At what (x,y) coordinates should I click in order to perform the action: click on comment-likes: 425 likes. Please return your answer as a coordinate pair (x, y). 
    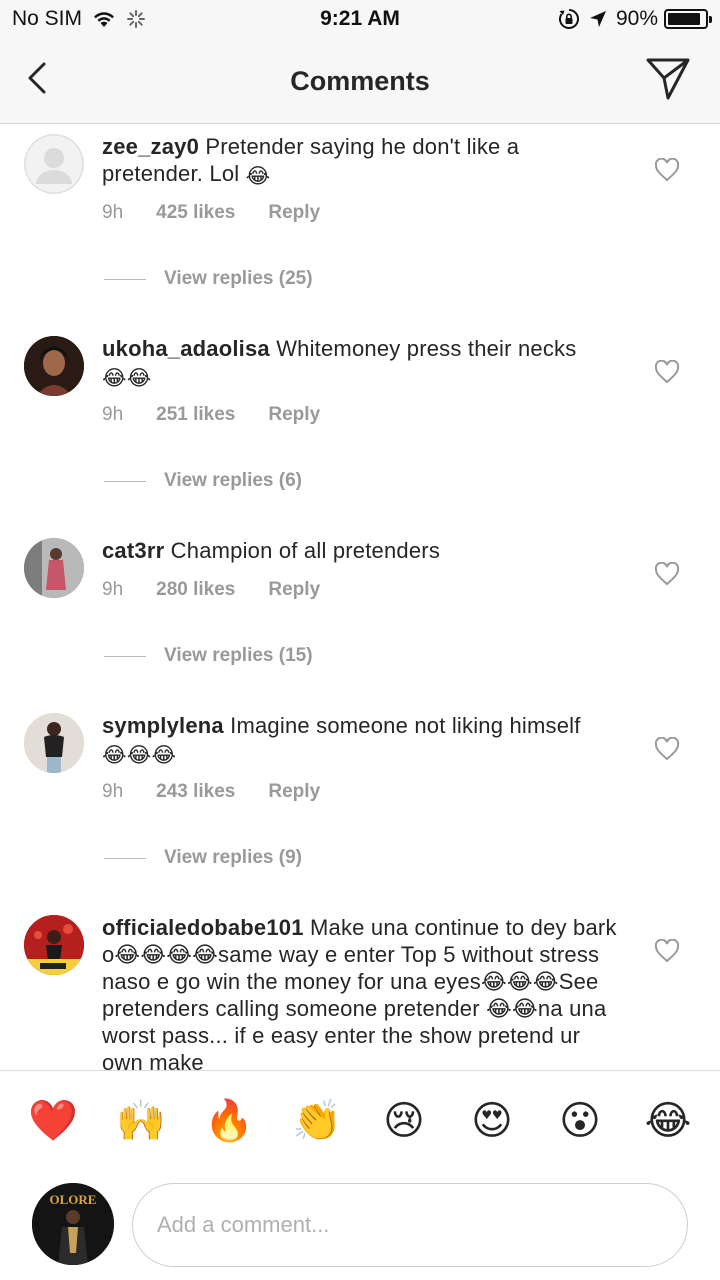
    Looking at the image, I should click on (195, 213).